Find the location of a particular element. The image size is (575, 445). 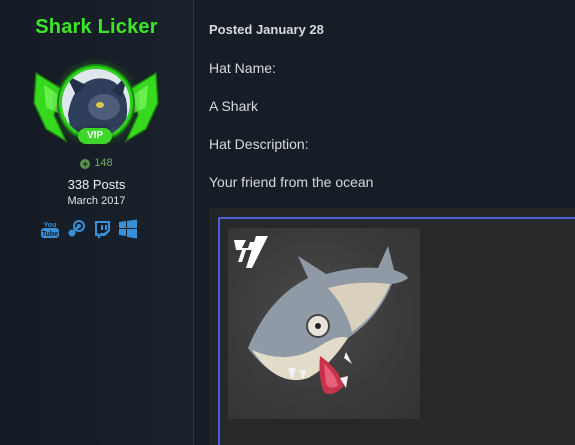

vip-badge: VIP is located at coordinates (95, 136).